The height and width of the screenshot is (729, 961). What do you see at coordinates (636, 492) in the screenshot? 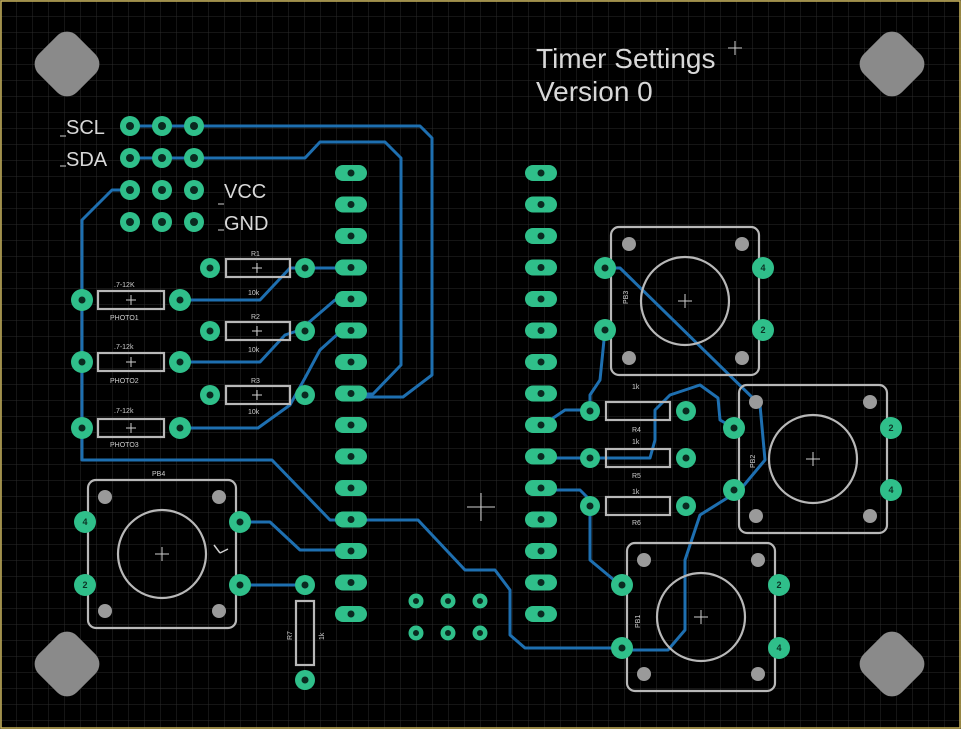
I see `r6-value: 1k` at bounding box center [636, 492].